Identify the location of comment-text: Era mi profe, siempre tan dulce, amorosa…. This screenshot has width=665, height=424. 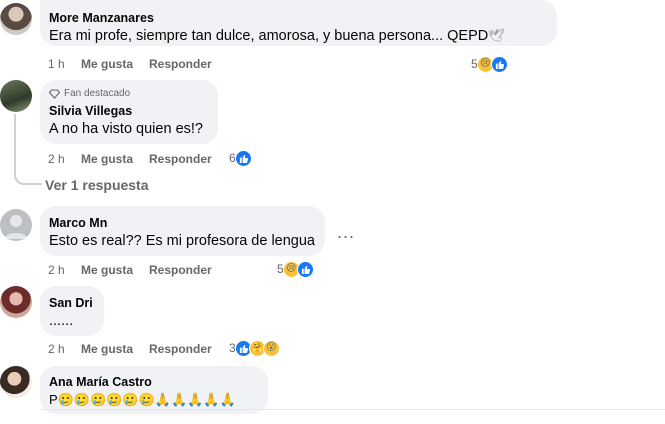
(298, 36).